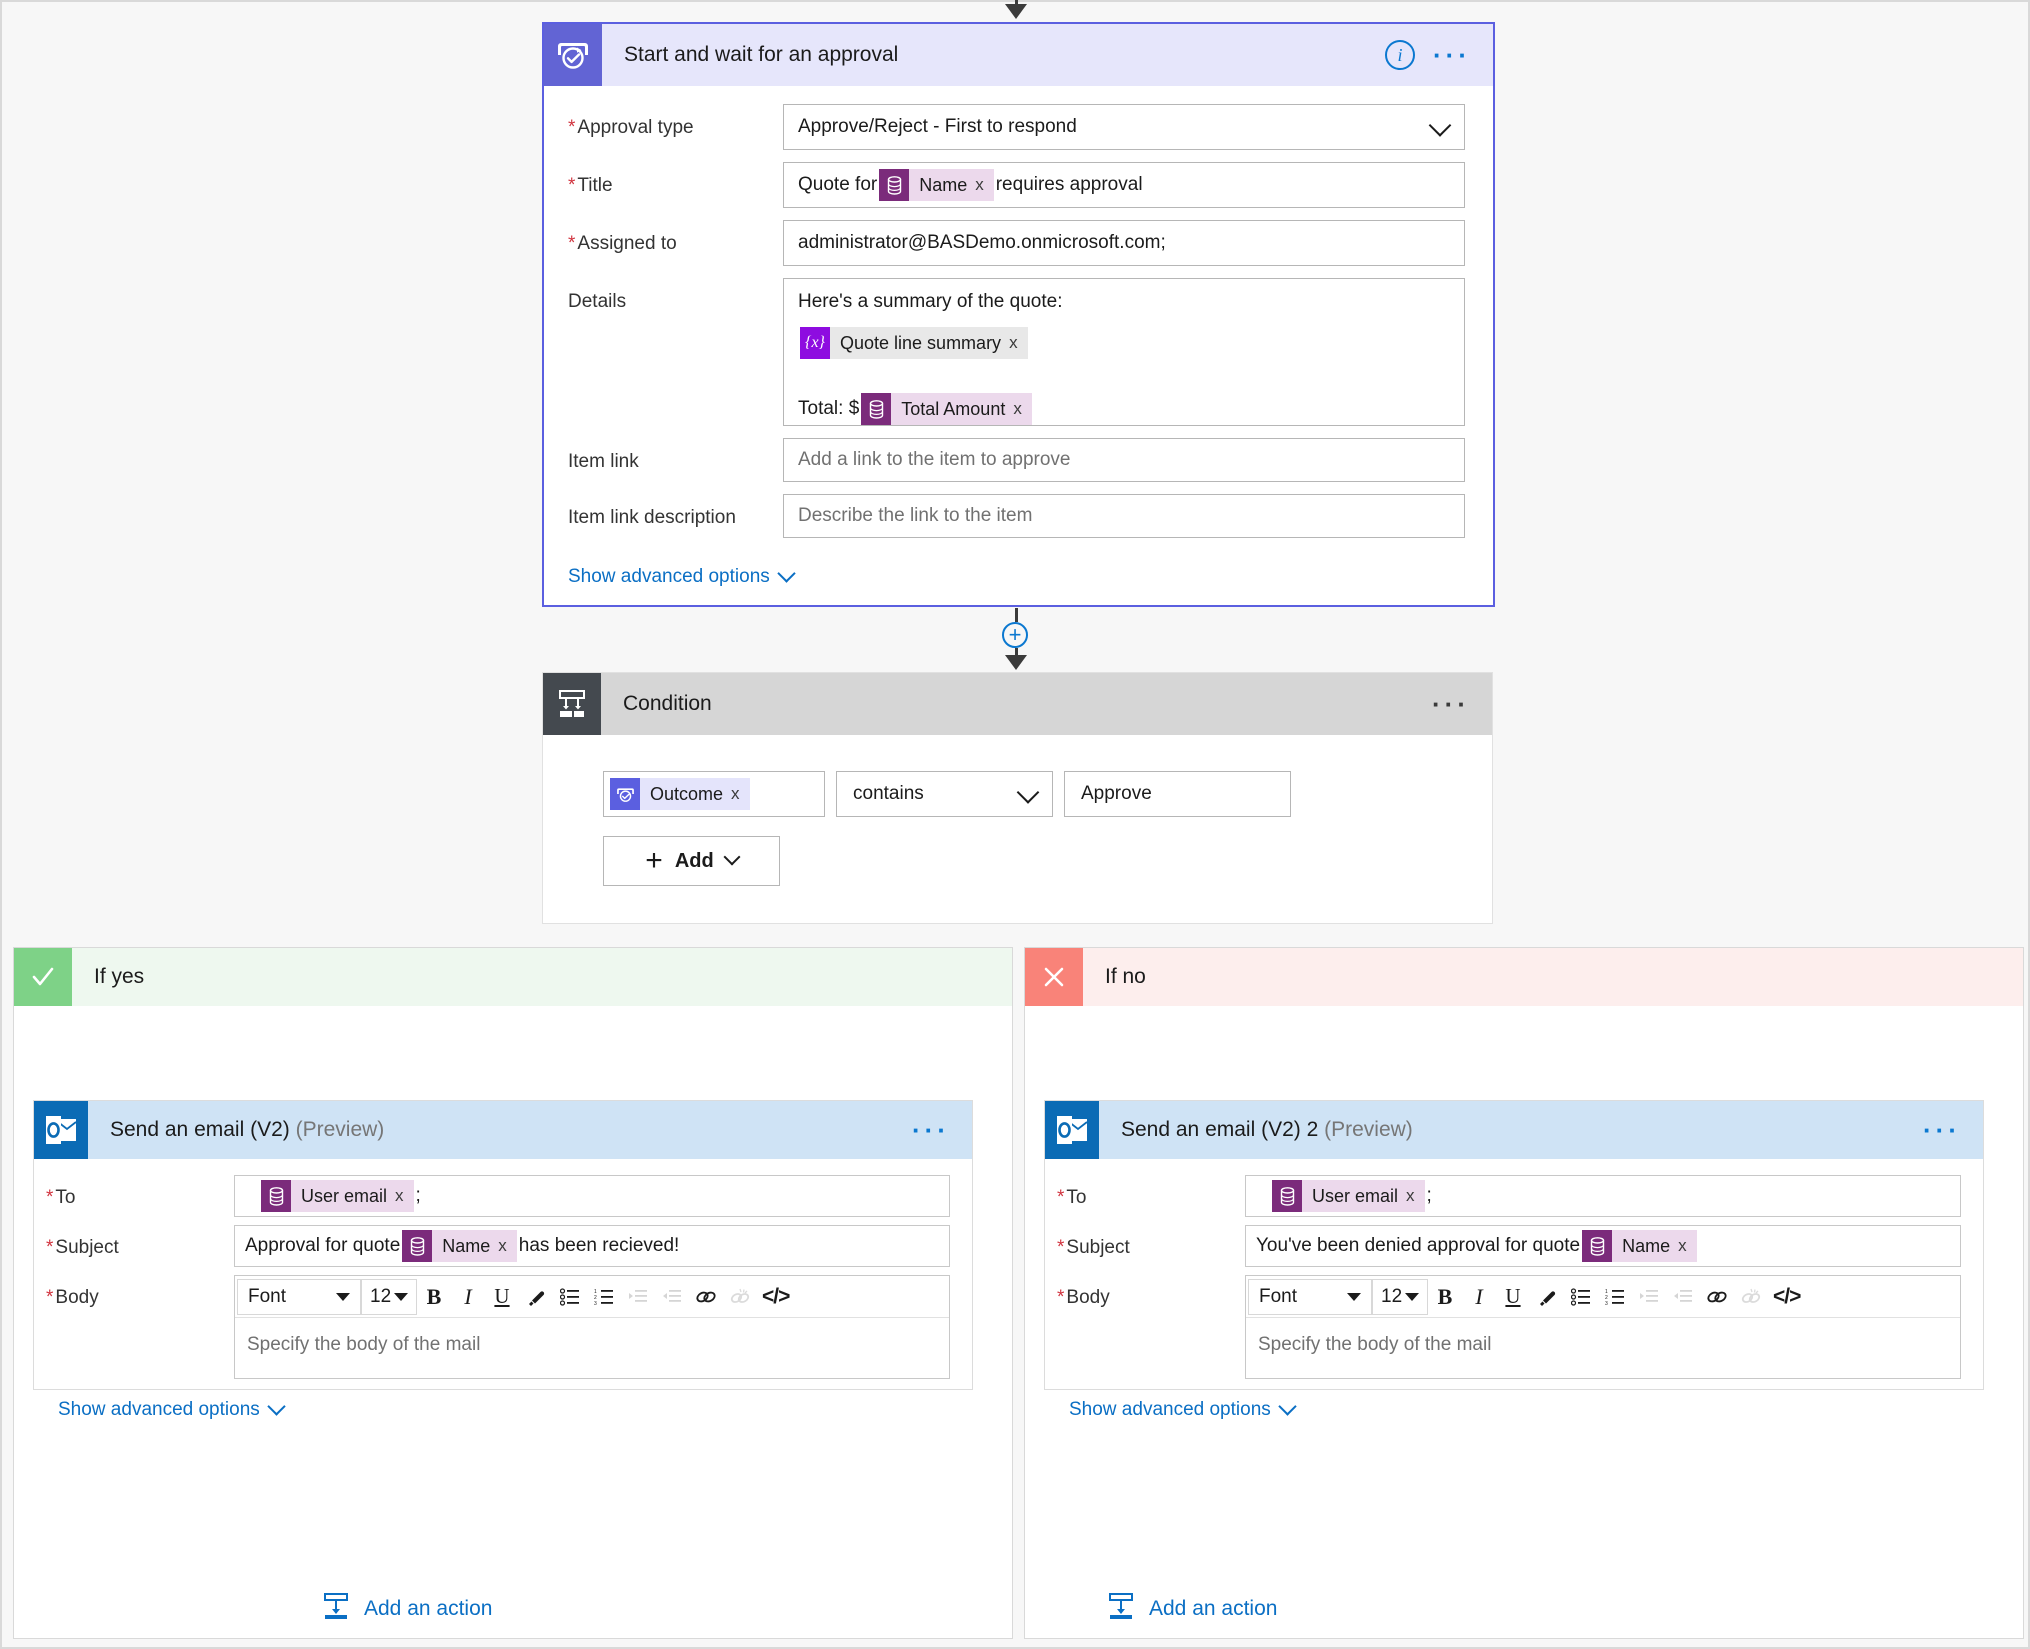 The image size is (2030, 1649). What do you see at coordinates (1514, 1130) in the screenshot?
I see `send-email-card-no-header: Send an email (V2) 2 (Preview) ···` at bounding box center [1514, 1130].